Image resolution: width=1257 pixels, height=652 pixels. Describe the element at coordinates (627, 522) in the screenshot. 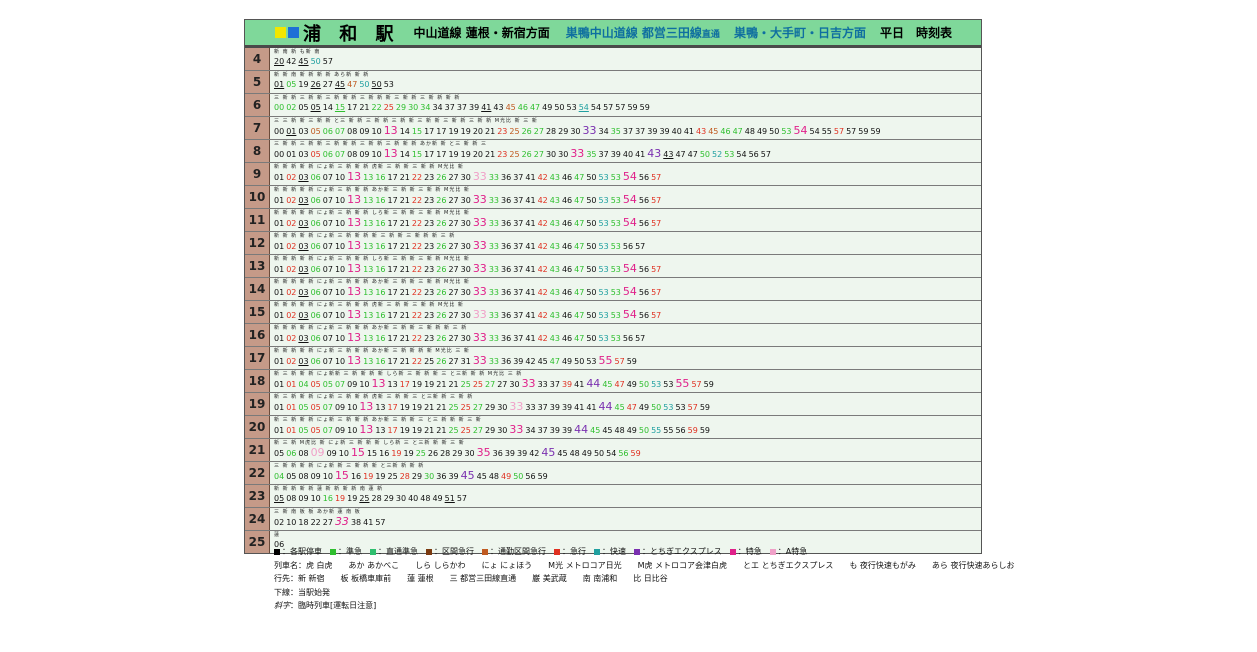

I see `minute-list: 02 10 18 22 27 33 38 41 57` at that location.